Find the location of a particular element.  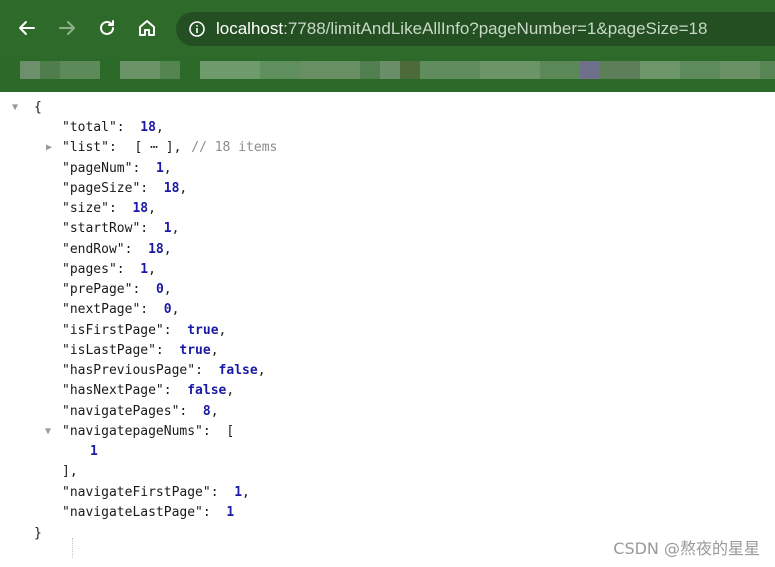

json-property: "prePage": 0, is located at coordinates (117, 289).